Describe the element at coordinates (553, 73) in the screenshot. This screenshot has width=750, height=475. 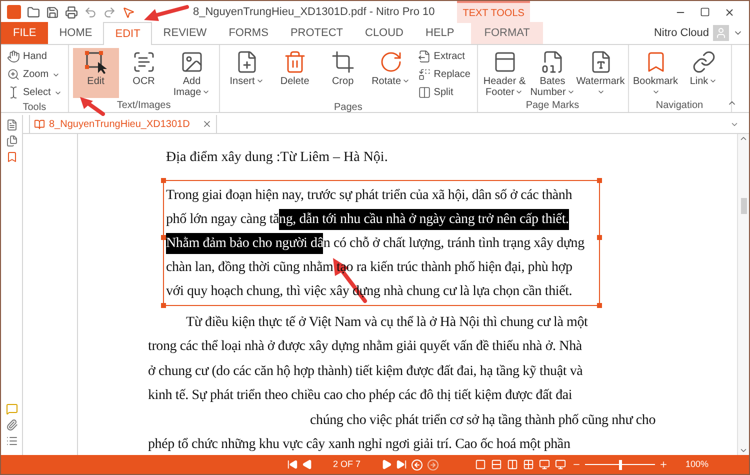
I see `ribbon-button: Bates Number` at that location.